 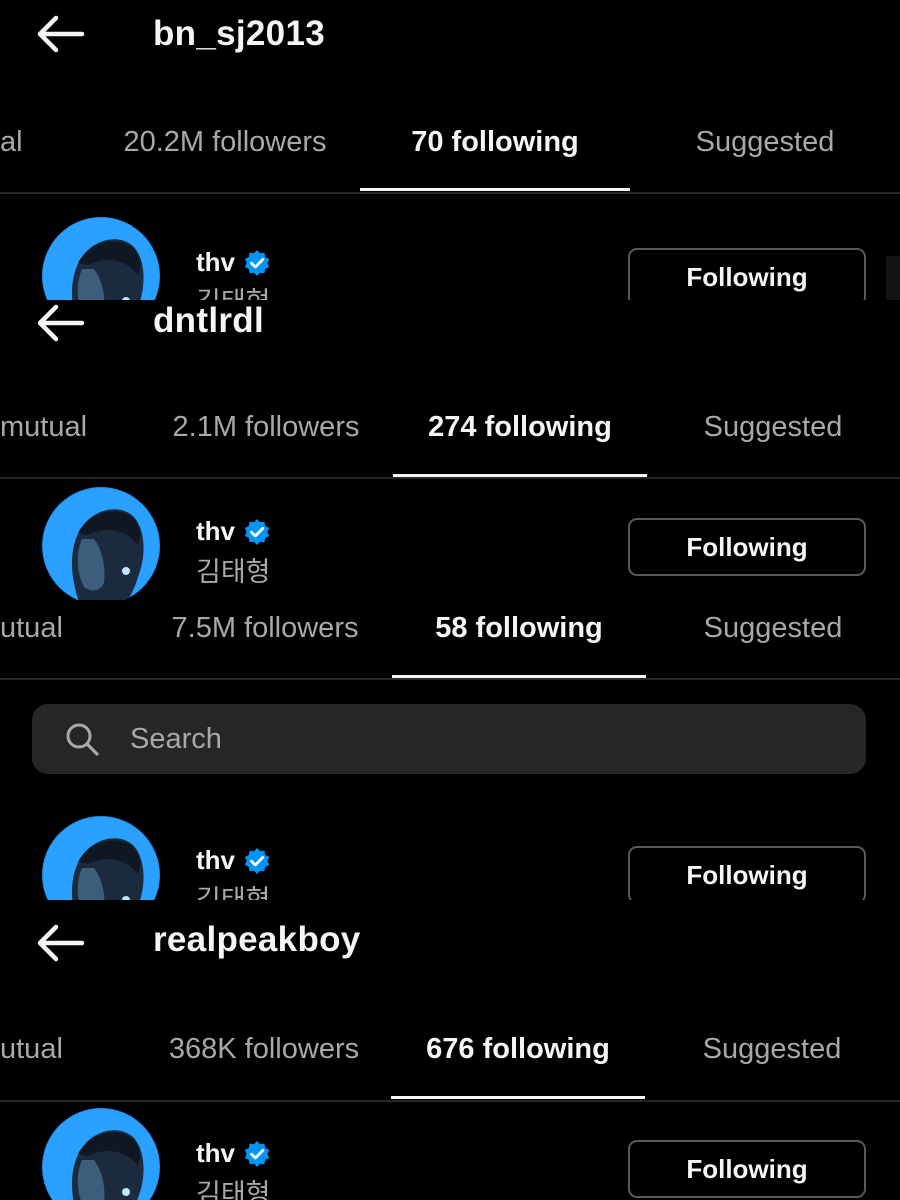 I want to click on tab-followers: 7.5M followers, so click(x=265, y=628).